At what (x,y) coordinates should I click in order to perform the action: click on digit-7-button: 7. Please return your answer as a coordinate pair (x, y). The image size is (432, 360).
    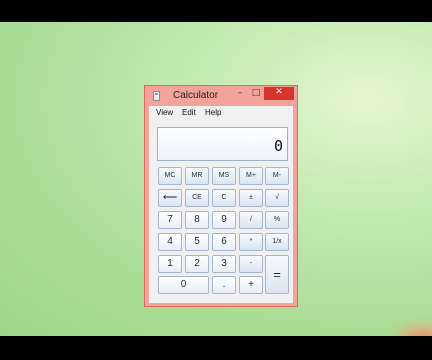
    Looking at the image, I should click on (170, 220).